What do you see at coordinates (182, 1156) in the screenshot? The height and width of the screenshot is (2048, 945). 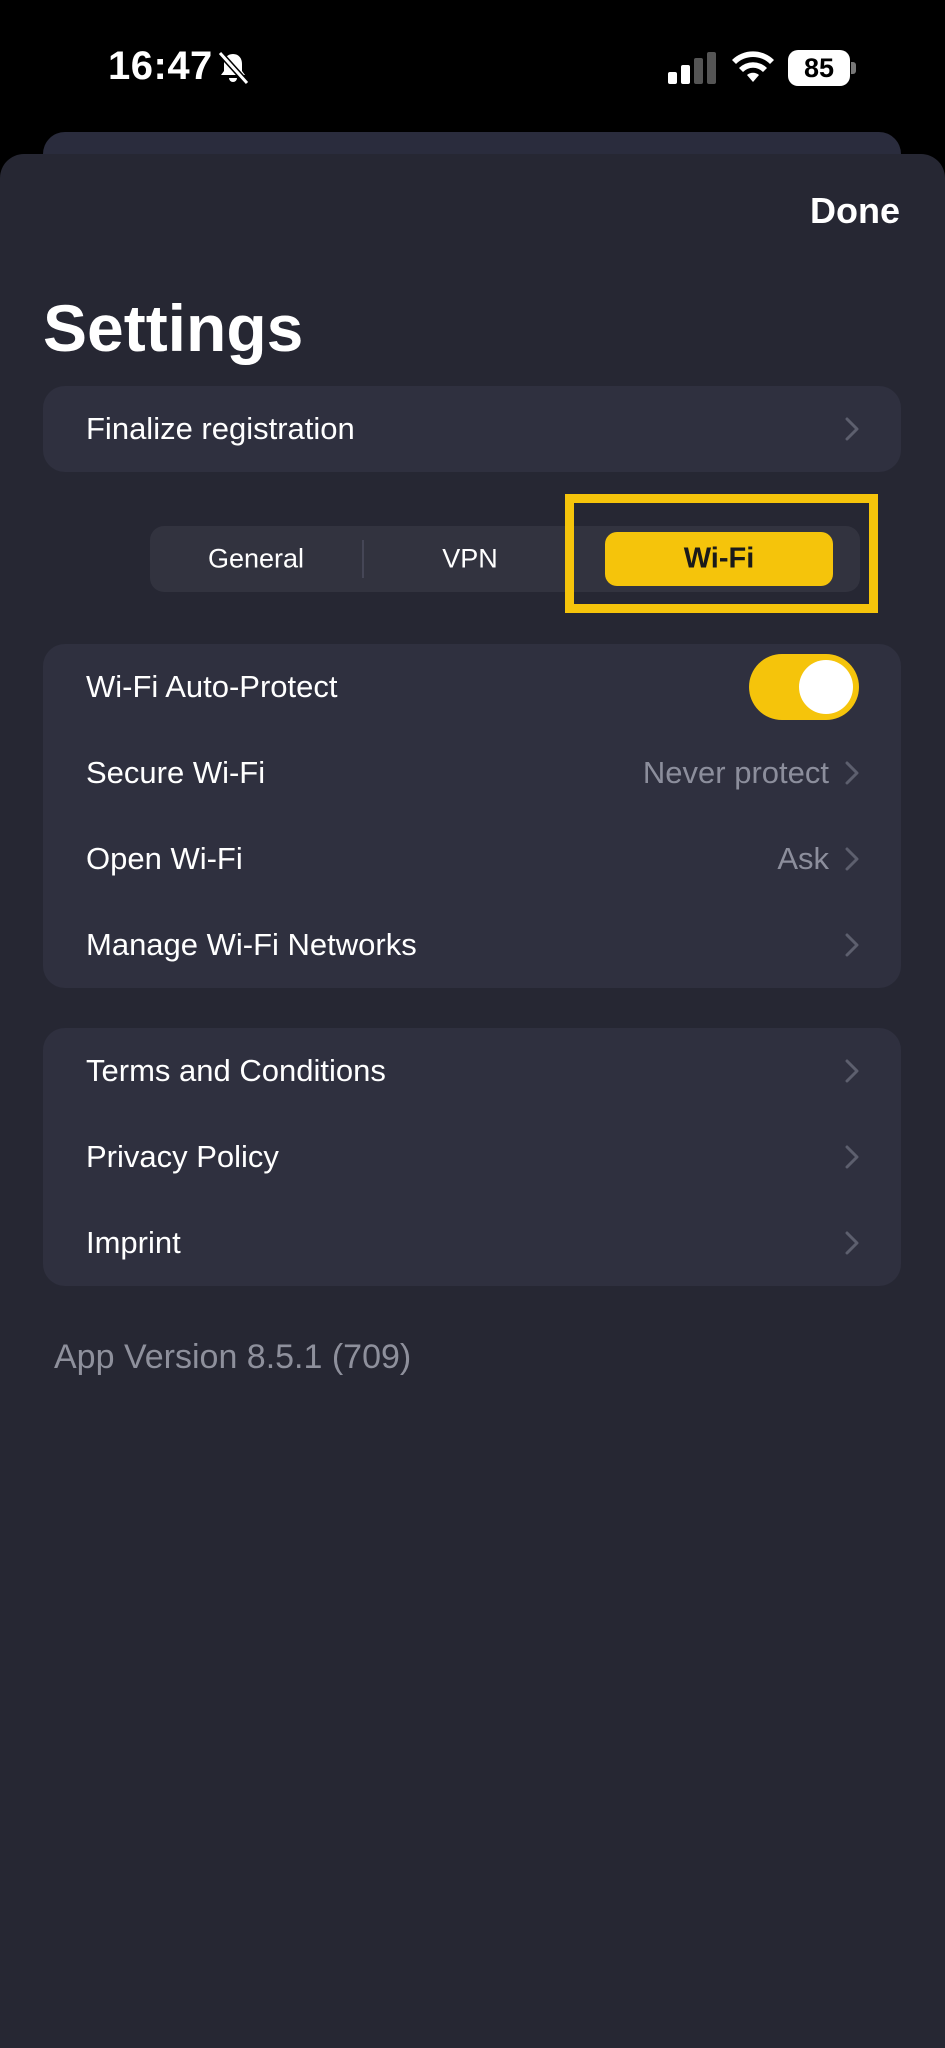 I see `privacy-policy-label: Privacy Policy` at bounding box center [182, 1156].